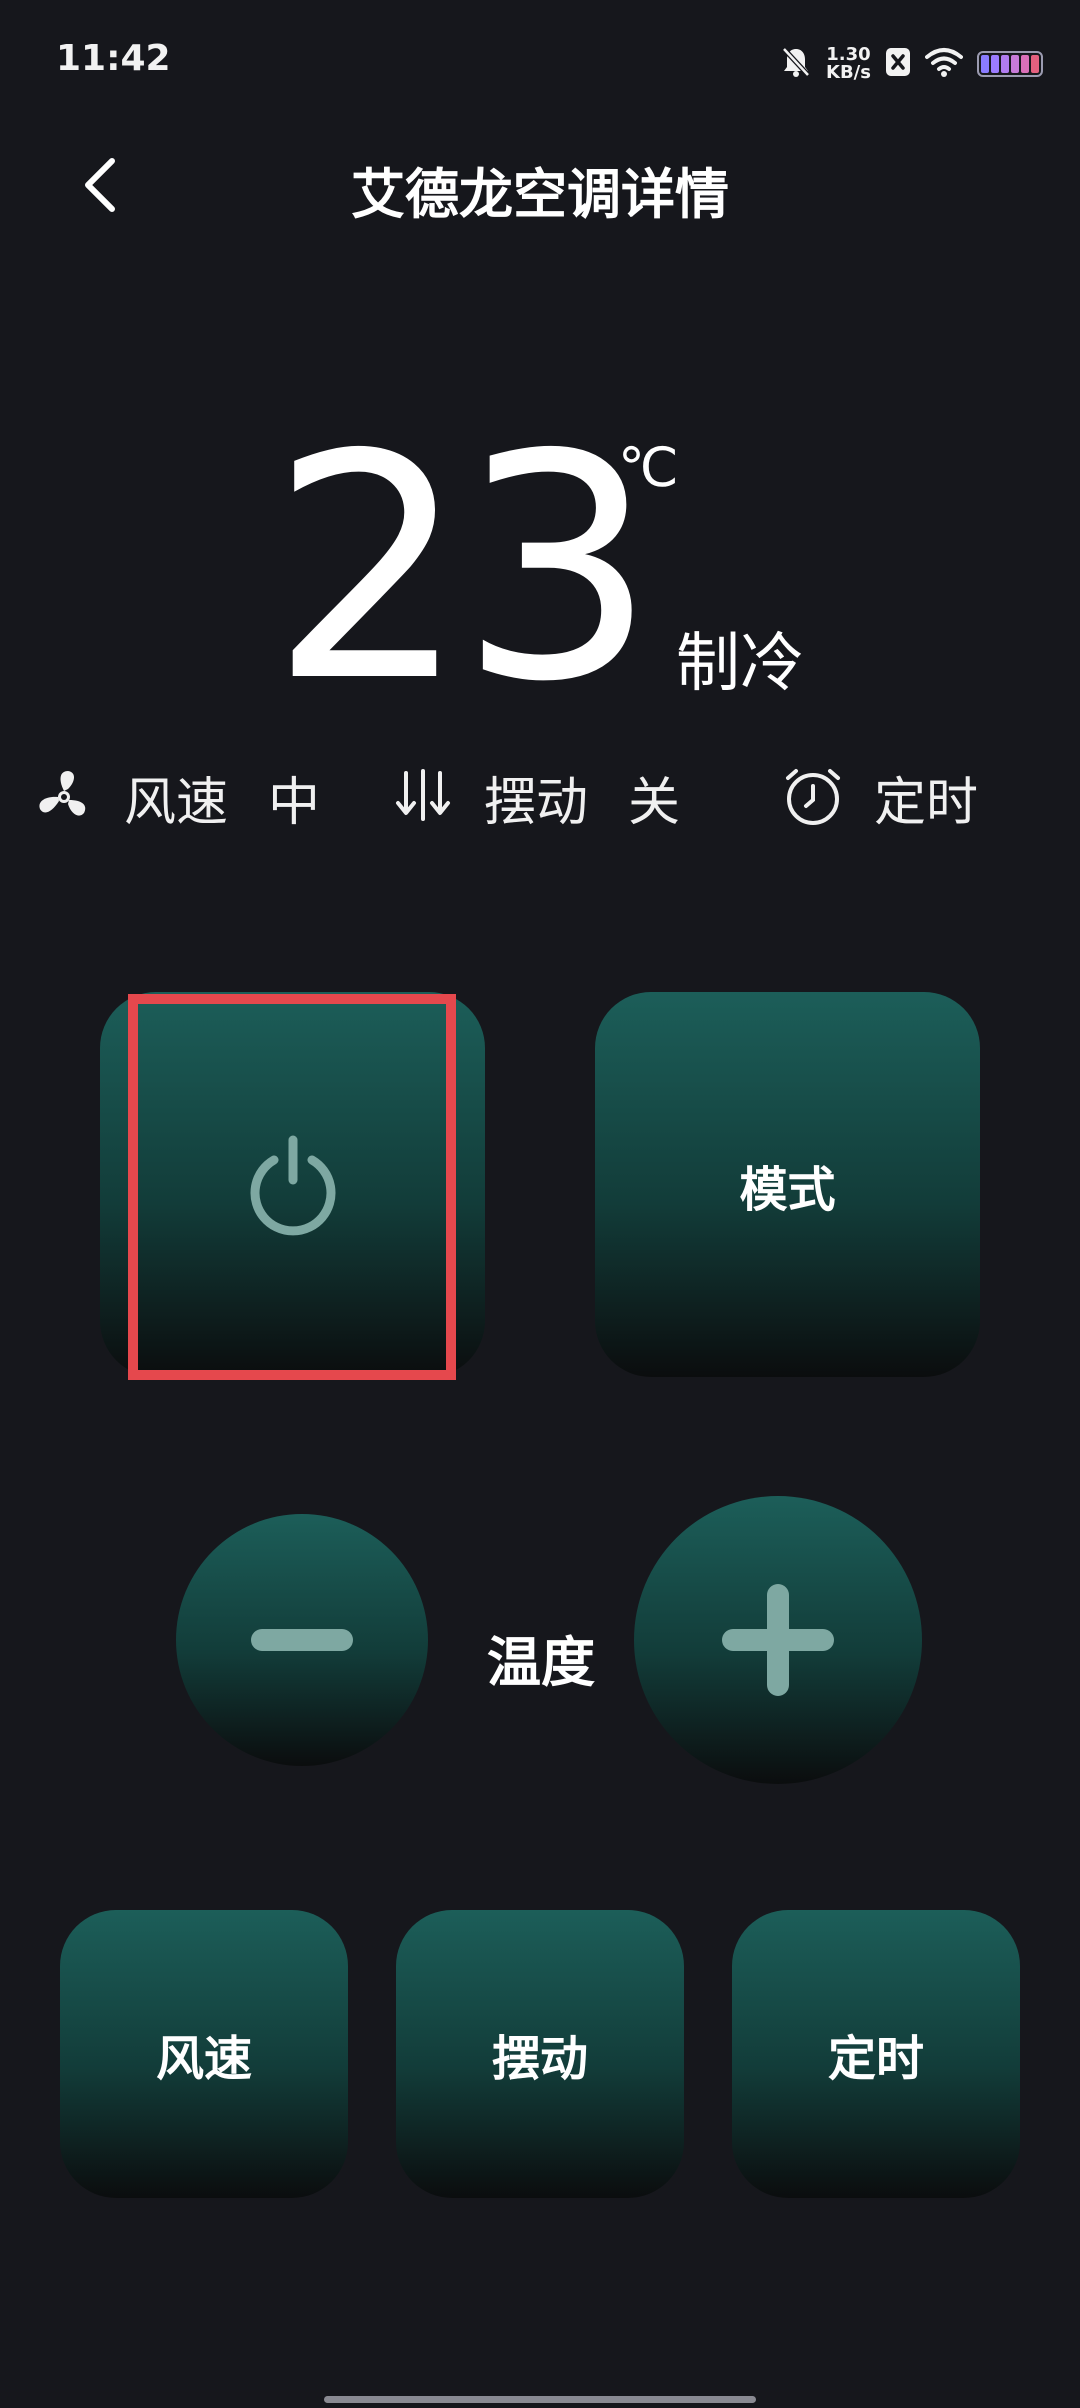  What do you see at coordinates (294, 802) in the screenshot?
I see `fan-speed-value: 中` at bounding box center [294, 802].